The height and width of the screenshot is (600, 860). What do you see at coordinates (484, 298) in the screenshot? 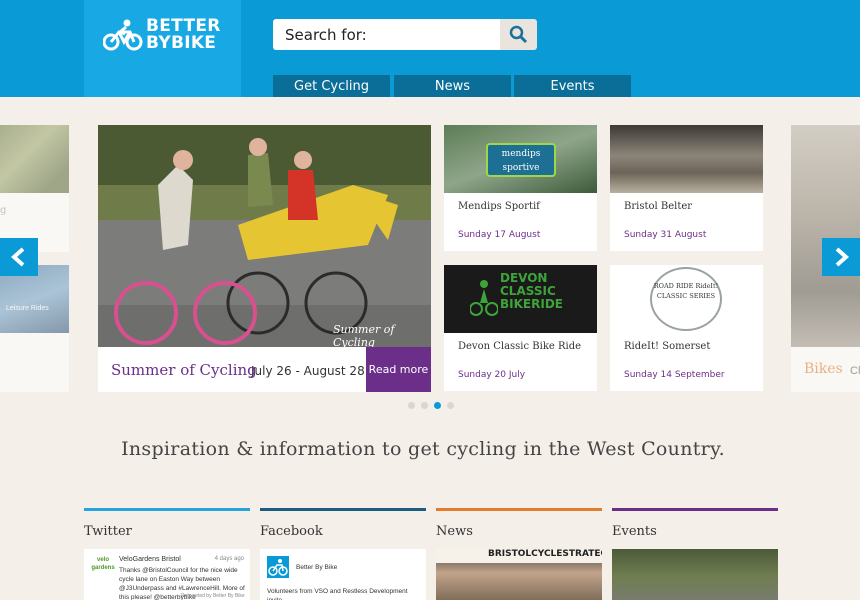
I see `cyclist-icon` at bounding box center [484, 298].